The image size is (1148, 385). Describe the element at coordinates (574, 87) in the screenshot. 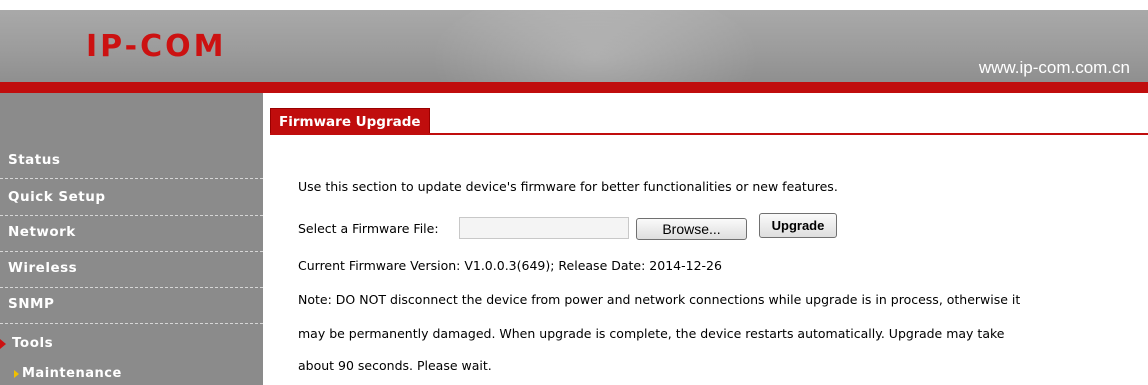

I see `header-divider-bar` at that location.